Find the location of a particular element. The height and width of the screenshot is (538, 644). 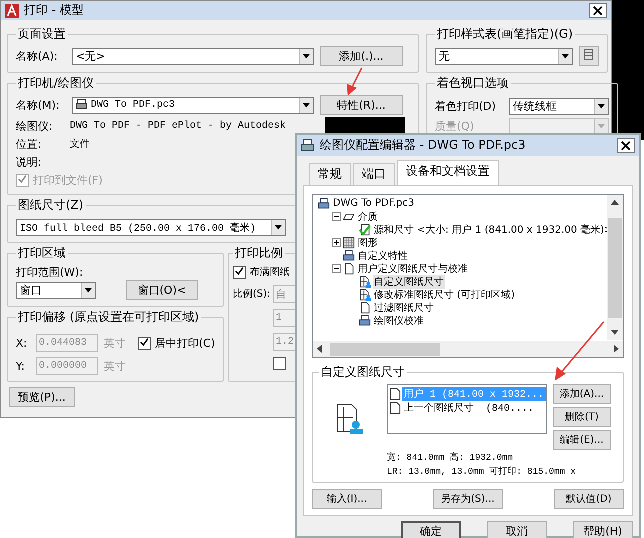

info-label: 绘图仪: is located at coordinates (35, 126).